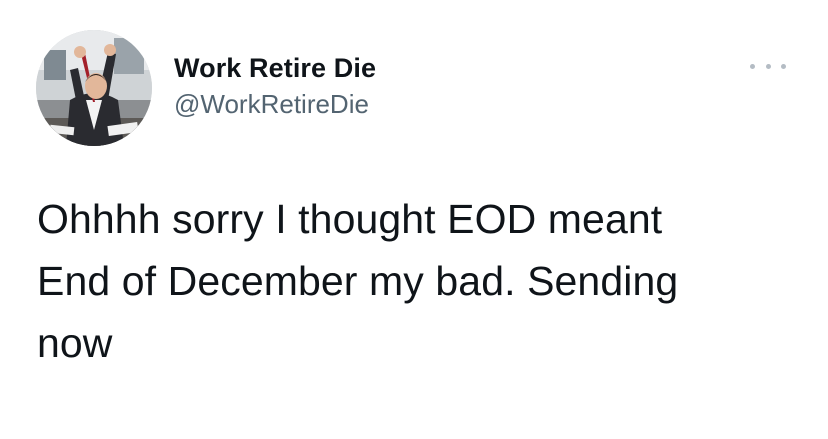 The width and height of the screenshot is (828, 439). Describe the element at coordinates (350, 219) in the screenshot. I see `tweet-text-line: Ohhhh sorry I thought EOD meant` at that location.